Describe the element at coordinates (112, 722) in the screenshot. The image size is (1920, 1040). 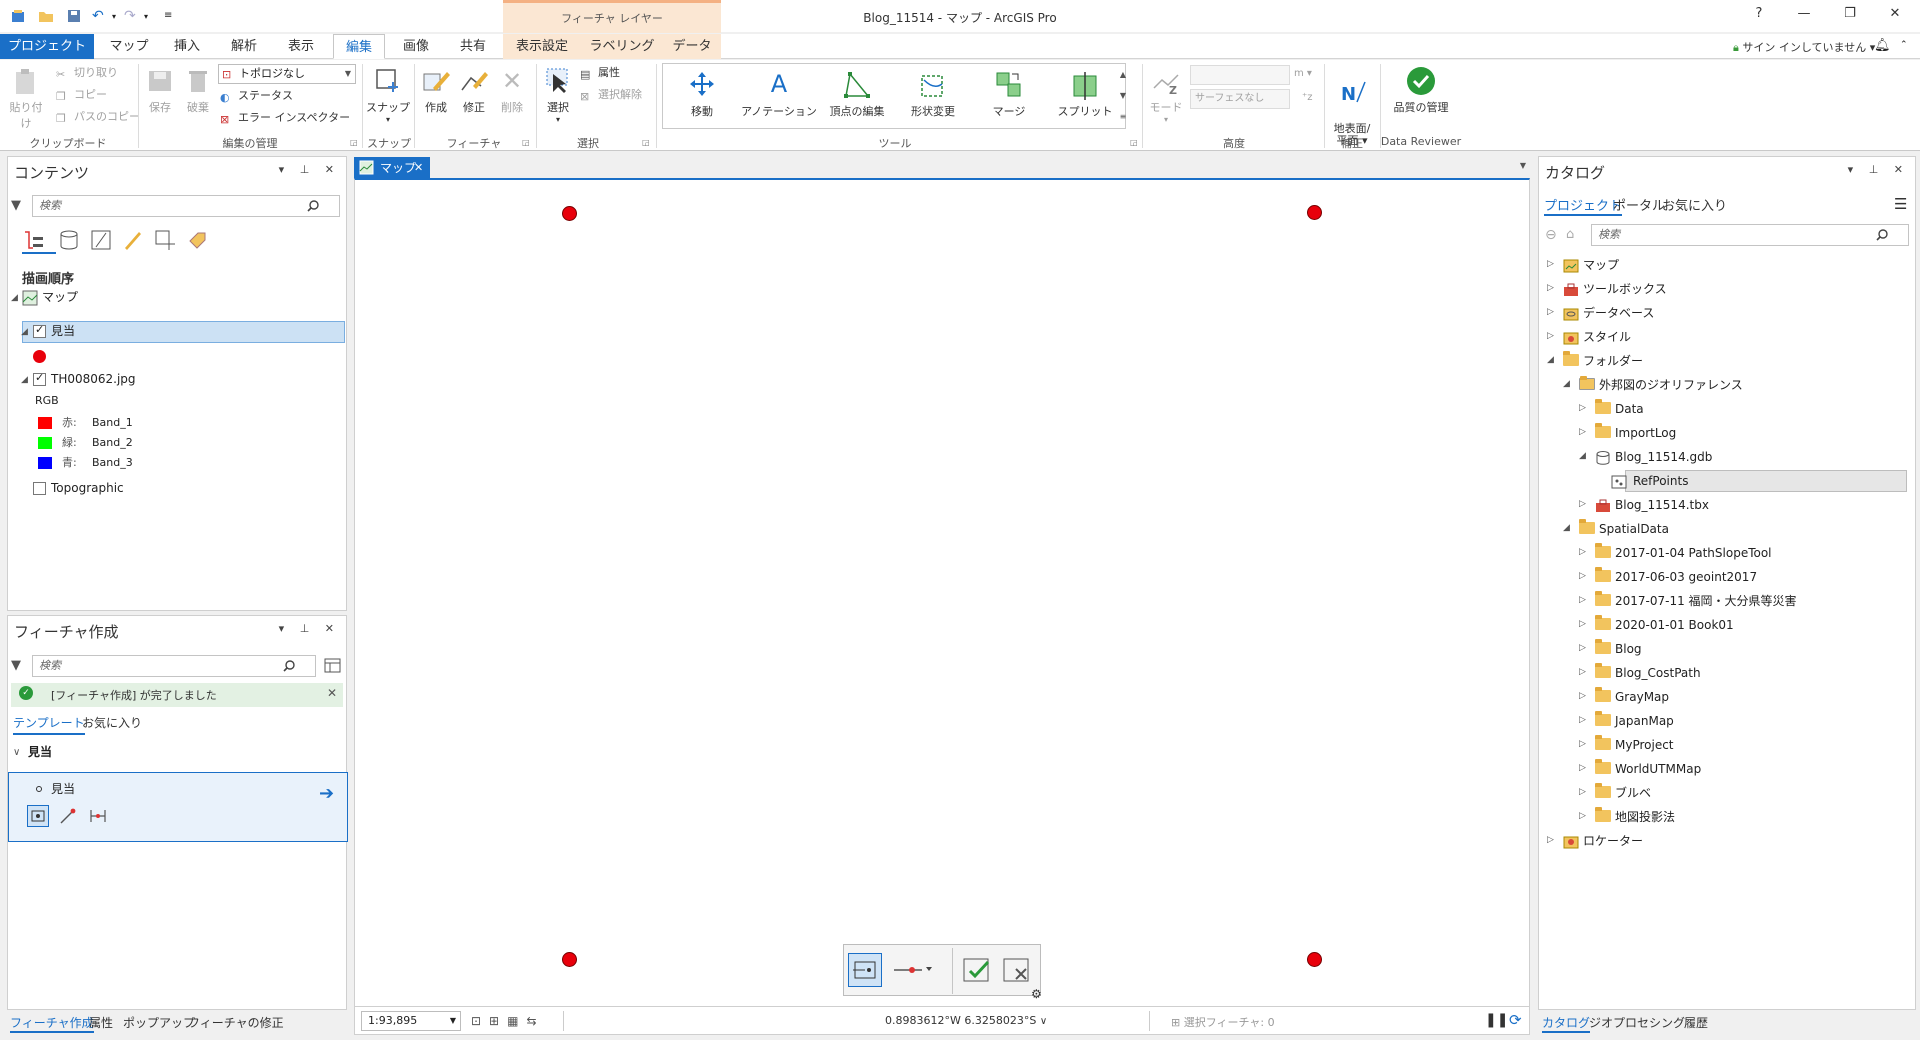
I see `tab-favorites: お気に入り` at that location.